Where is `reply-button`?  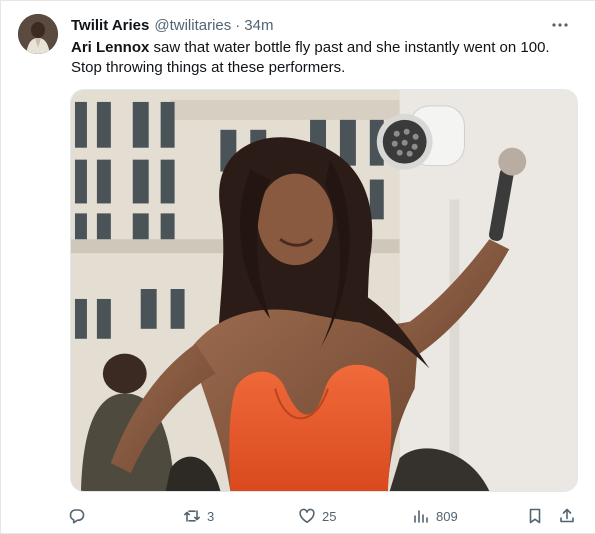 reply-button is located at coordinates (77, 516).